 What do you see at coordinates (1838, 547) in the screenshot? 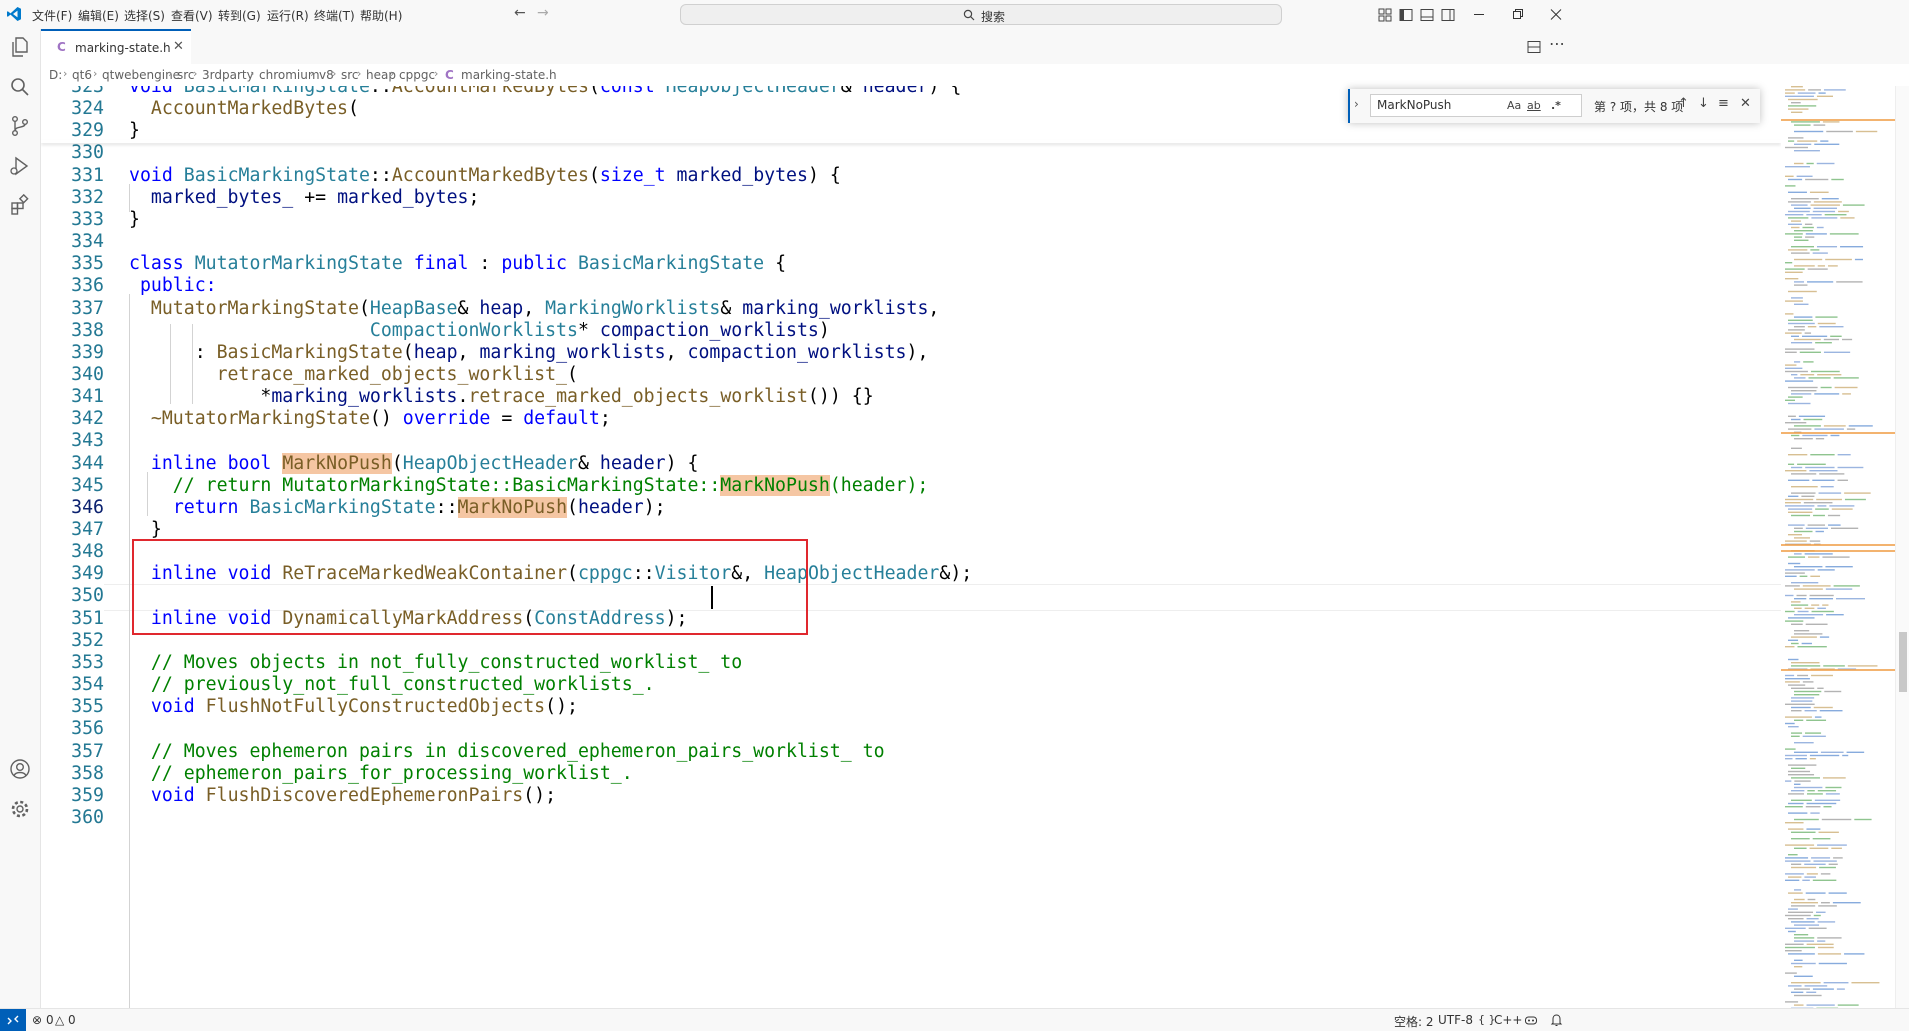
I see `minimap` at bounding box center [1838, 547].